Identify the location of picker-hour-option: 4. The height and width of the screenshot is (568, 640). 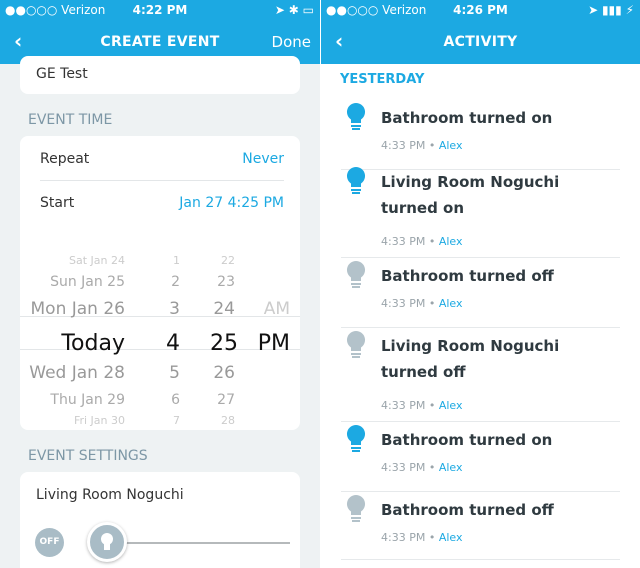
(170, 344).